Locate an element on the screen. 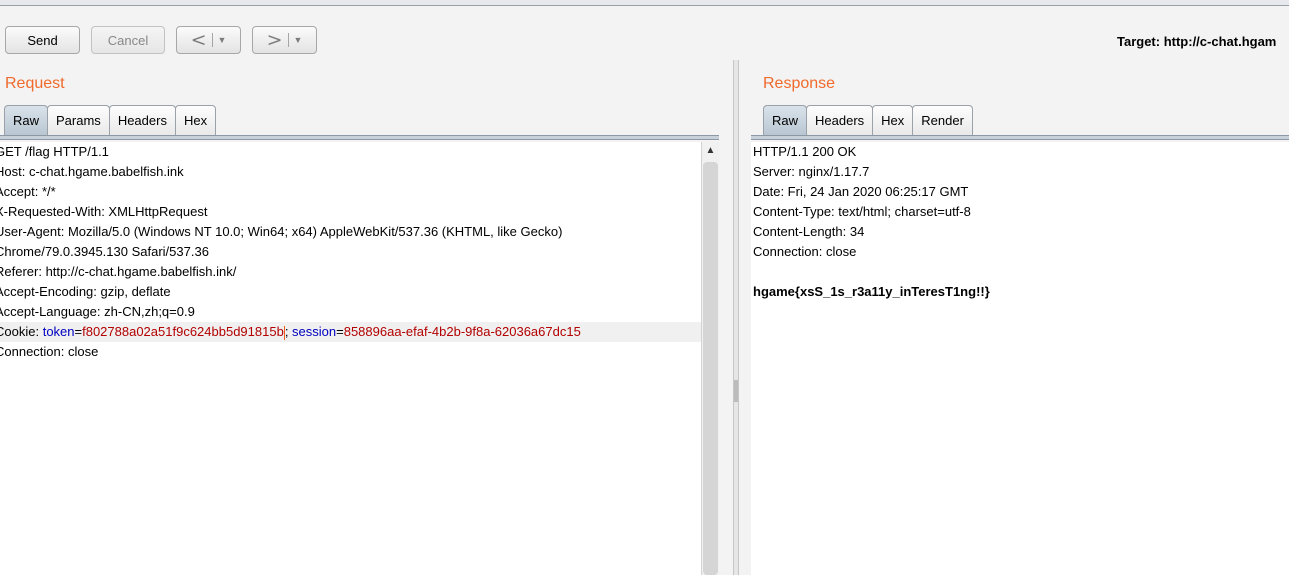 This screenshot has height=575, width=1289. request-line: Host: c-chat.hgame.babelfish.ink is located at coordinates (92, 171).